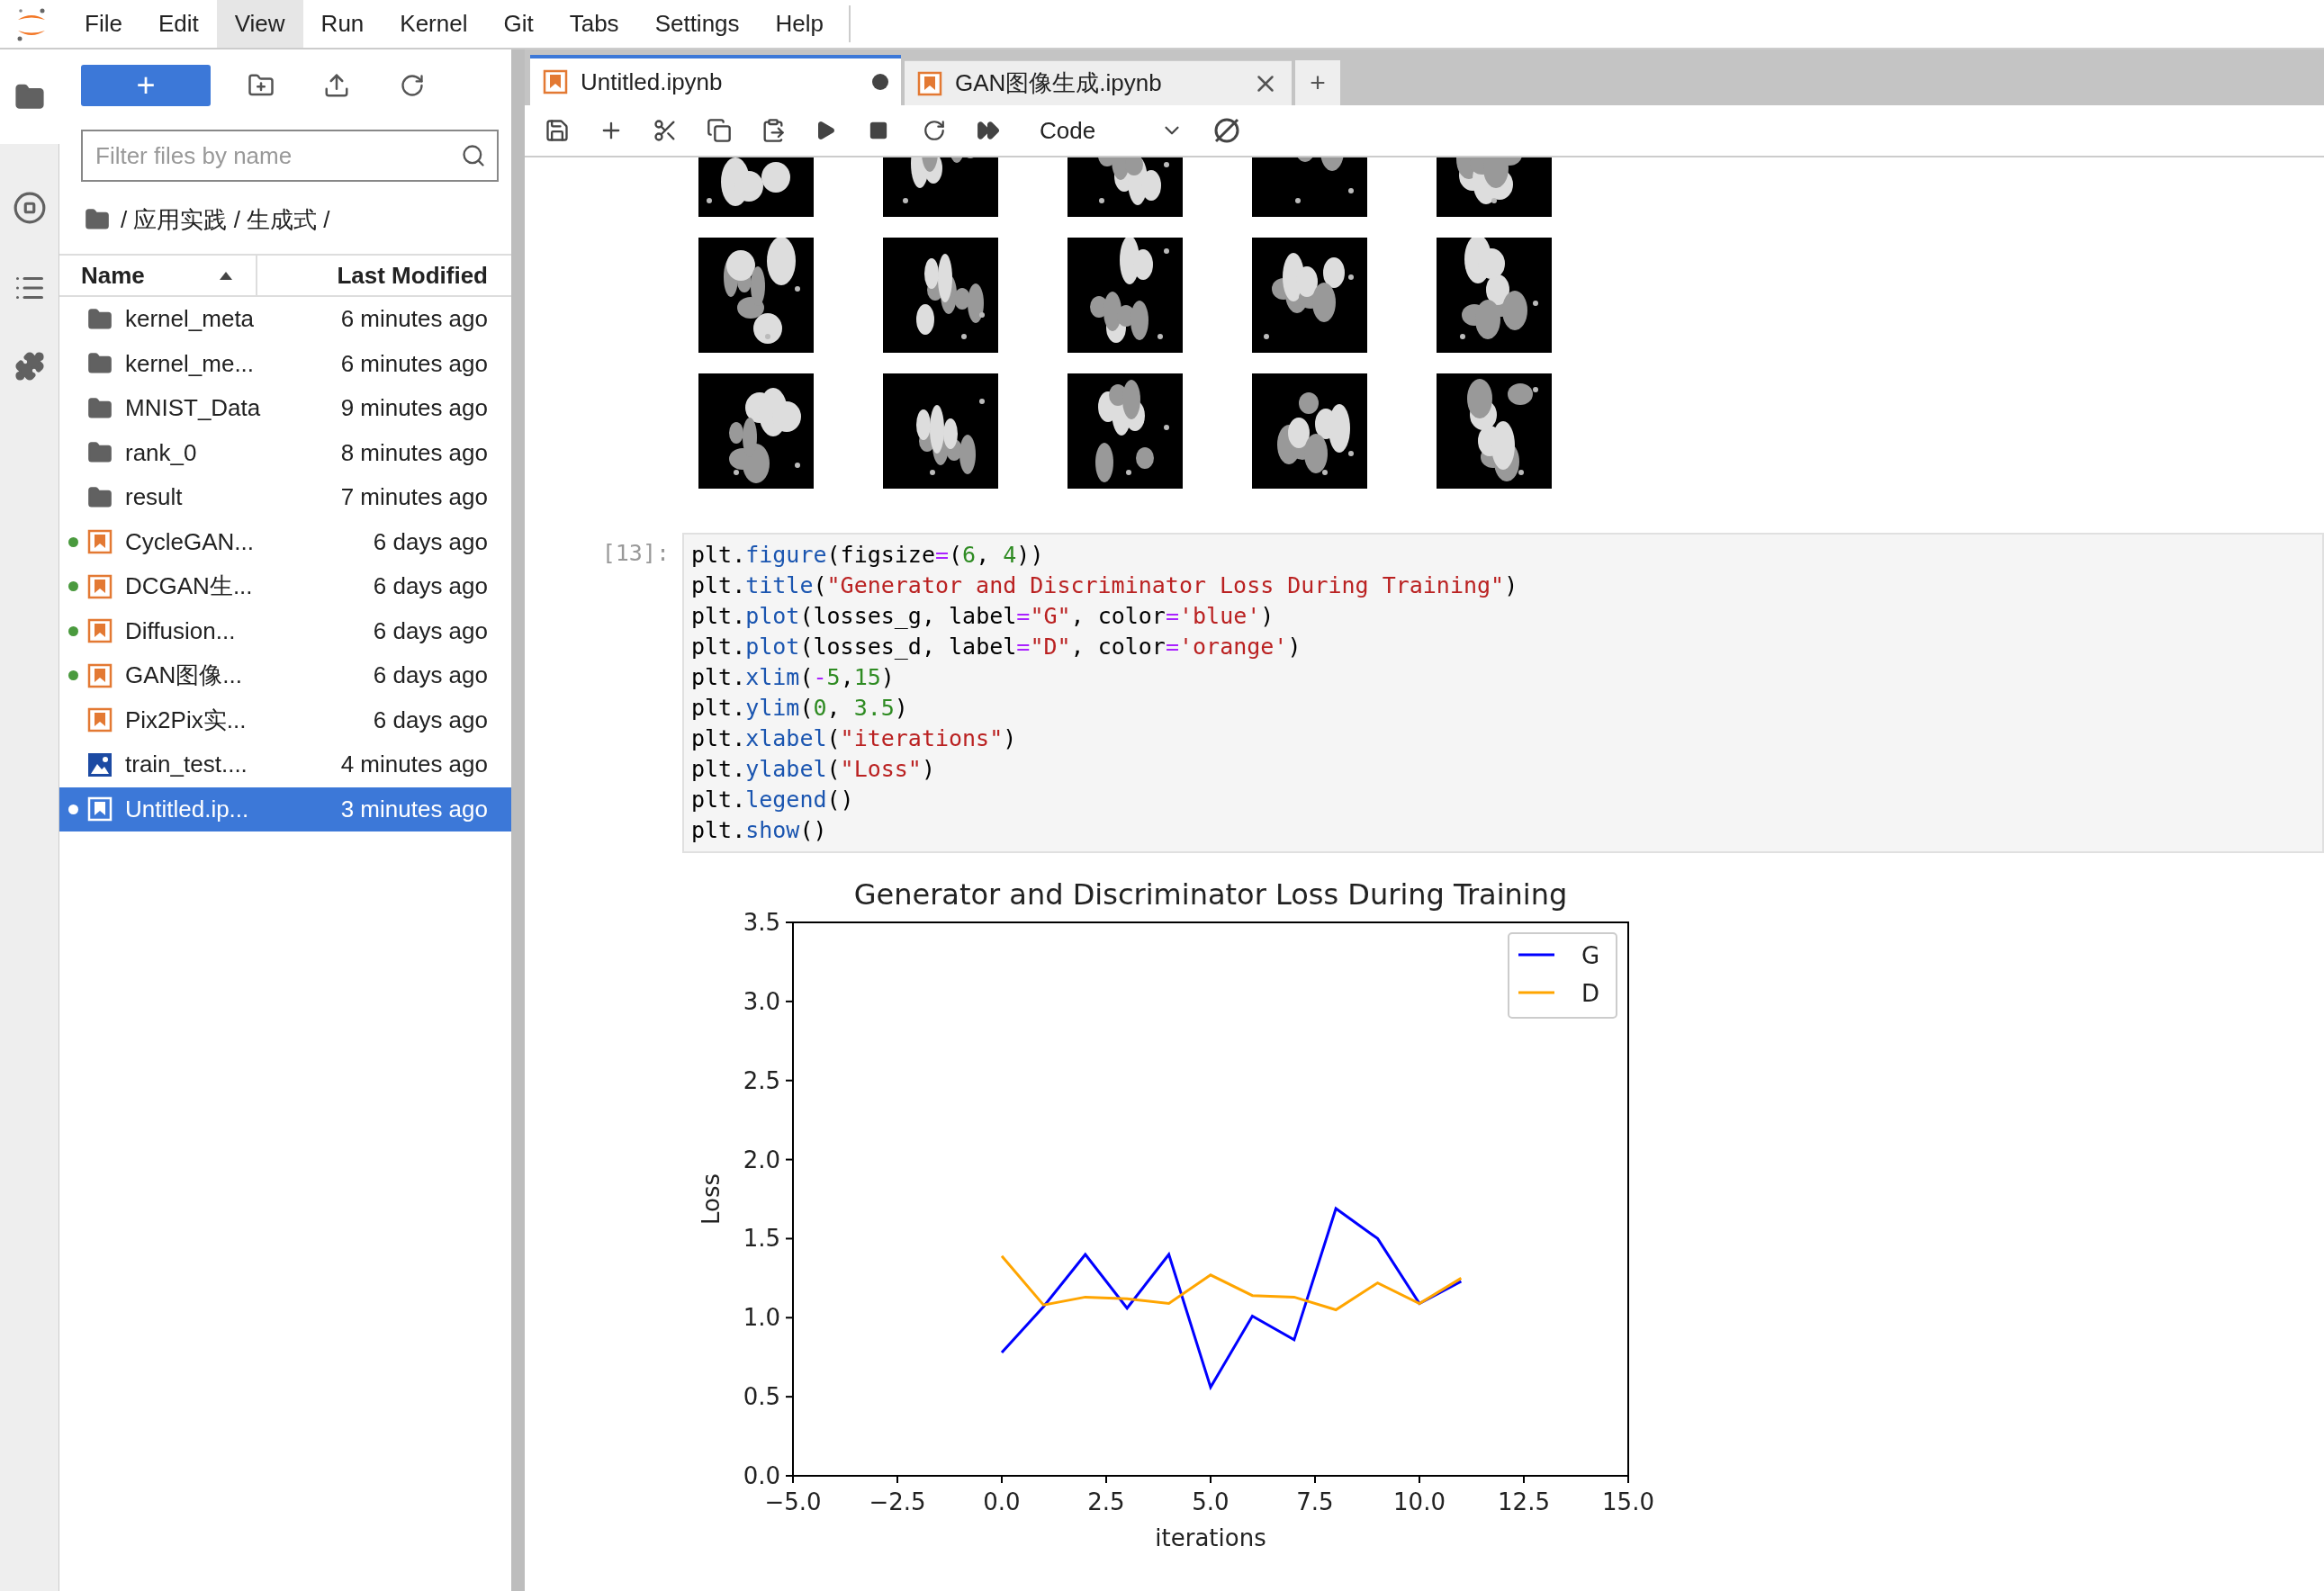  Describe the element at coordinates (414, 408) in the screenshot. I see `modified-time: 9 minutes ago` at that location.